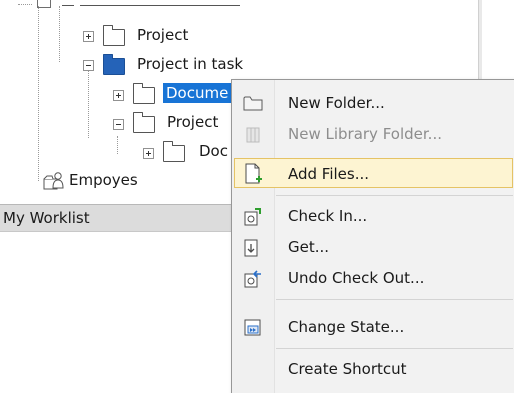 This screenshot has height=393, width=514. Describe the element at coordinates (114, 64) in the screenshot. I see `folder-blue-icon` at that location.